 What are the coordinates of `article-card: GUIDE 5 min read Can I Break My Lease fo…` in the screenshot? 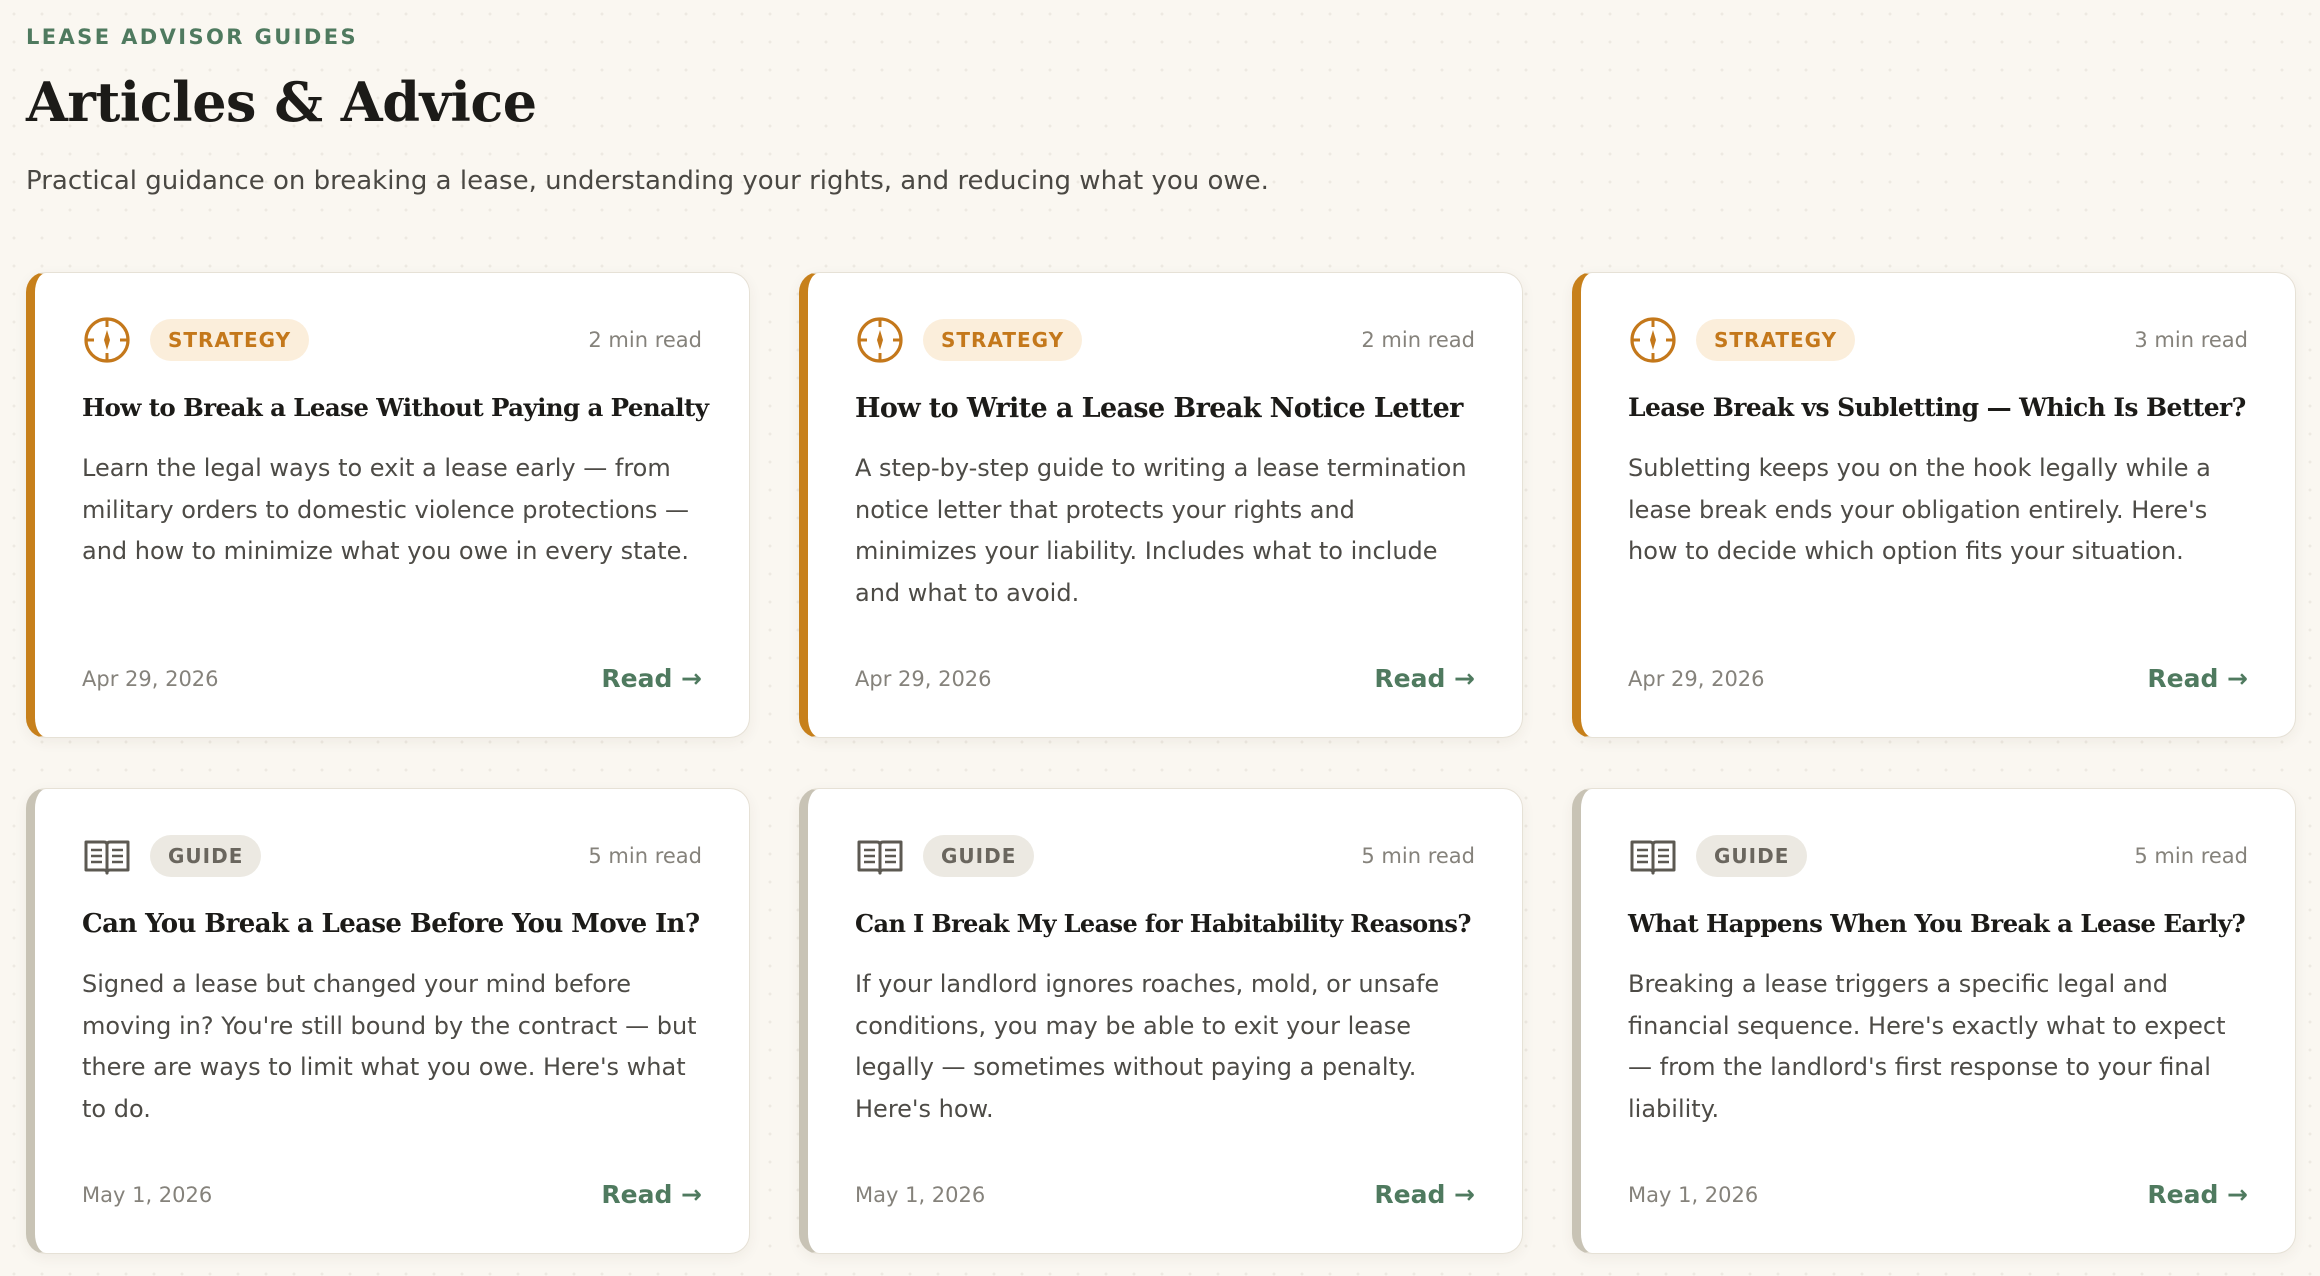 It's located at (1161, 1021).